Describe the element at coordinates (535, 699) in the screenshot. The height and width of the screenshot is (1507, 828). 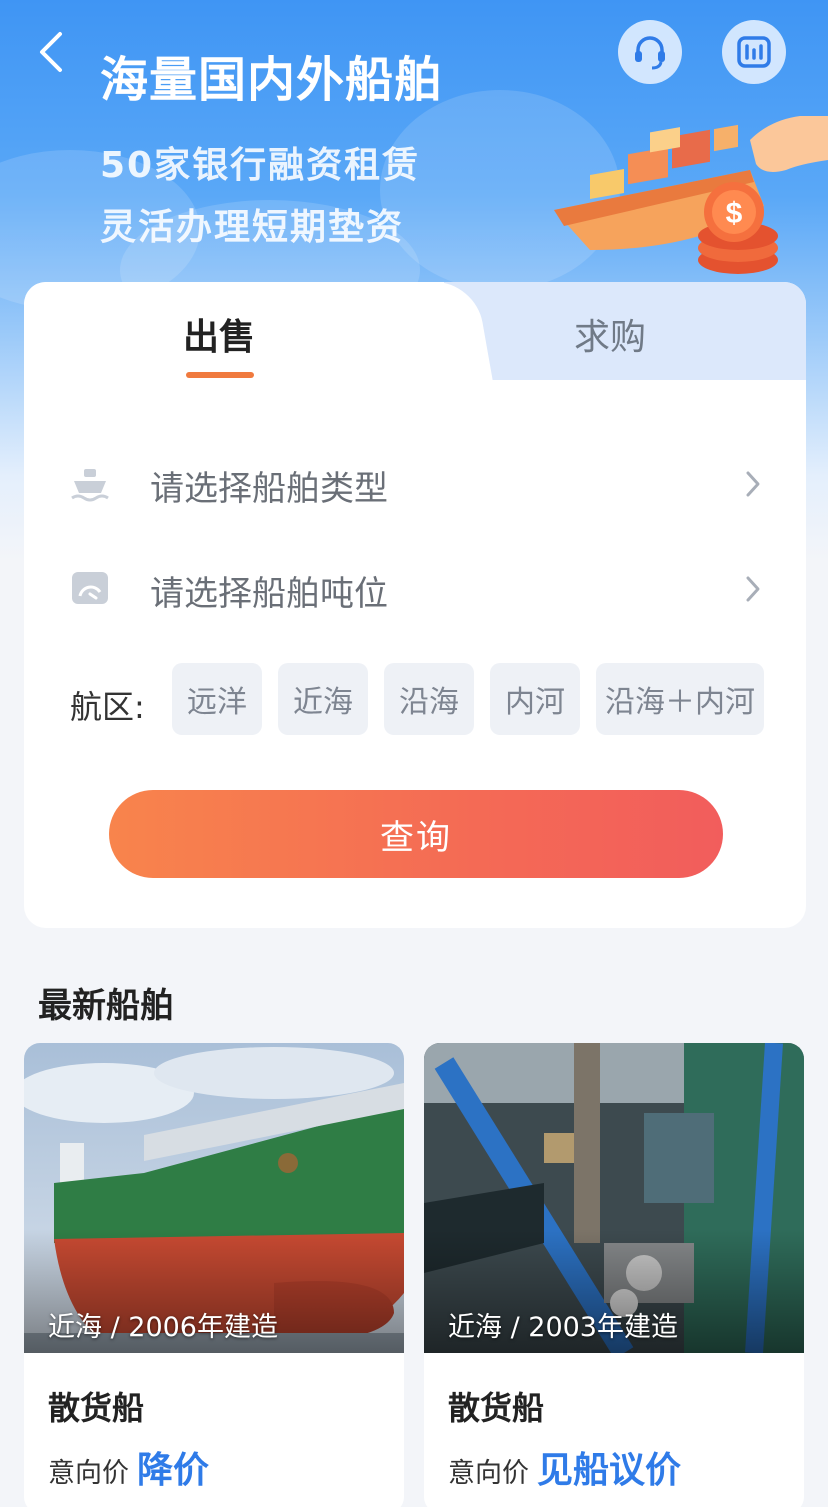
I see `area-chip-inland: 内河` at that location.